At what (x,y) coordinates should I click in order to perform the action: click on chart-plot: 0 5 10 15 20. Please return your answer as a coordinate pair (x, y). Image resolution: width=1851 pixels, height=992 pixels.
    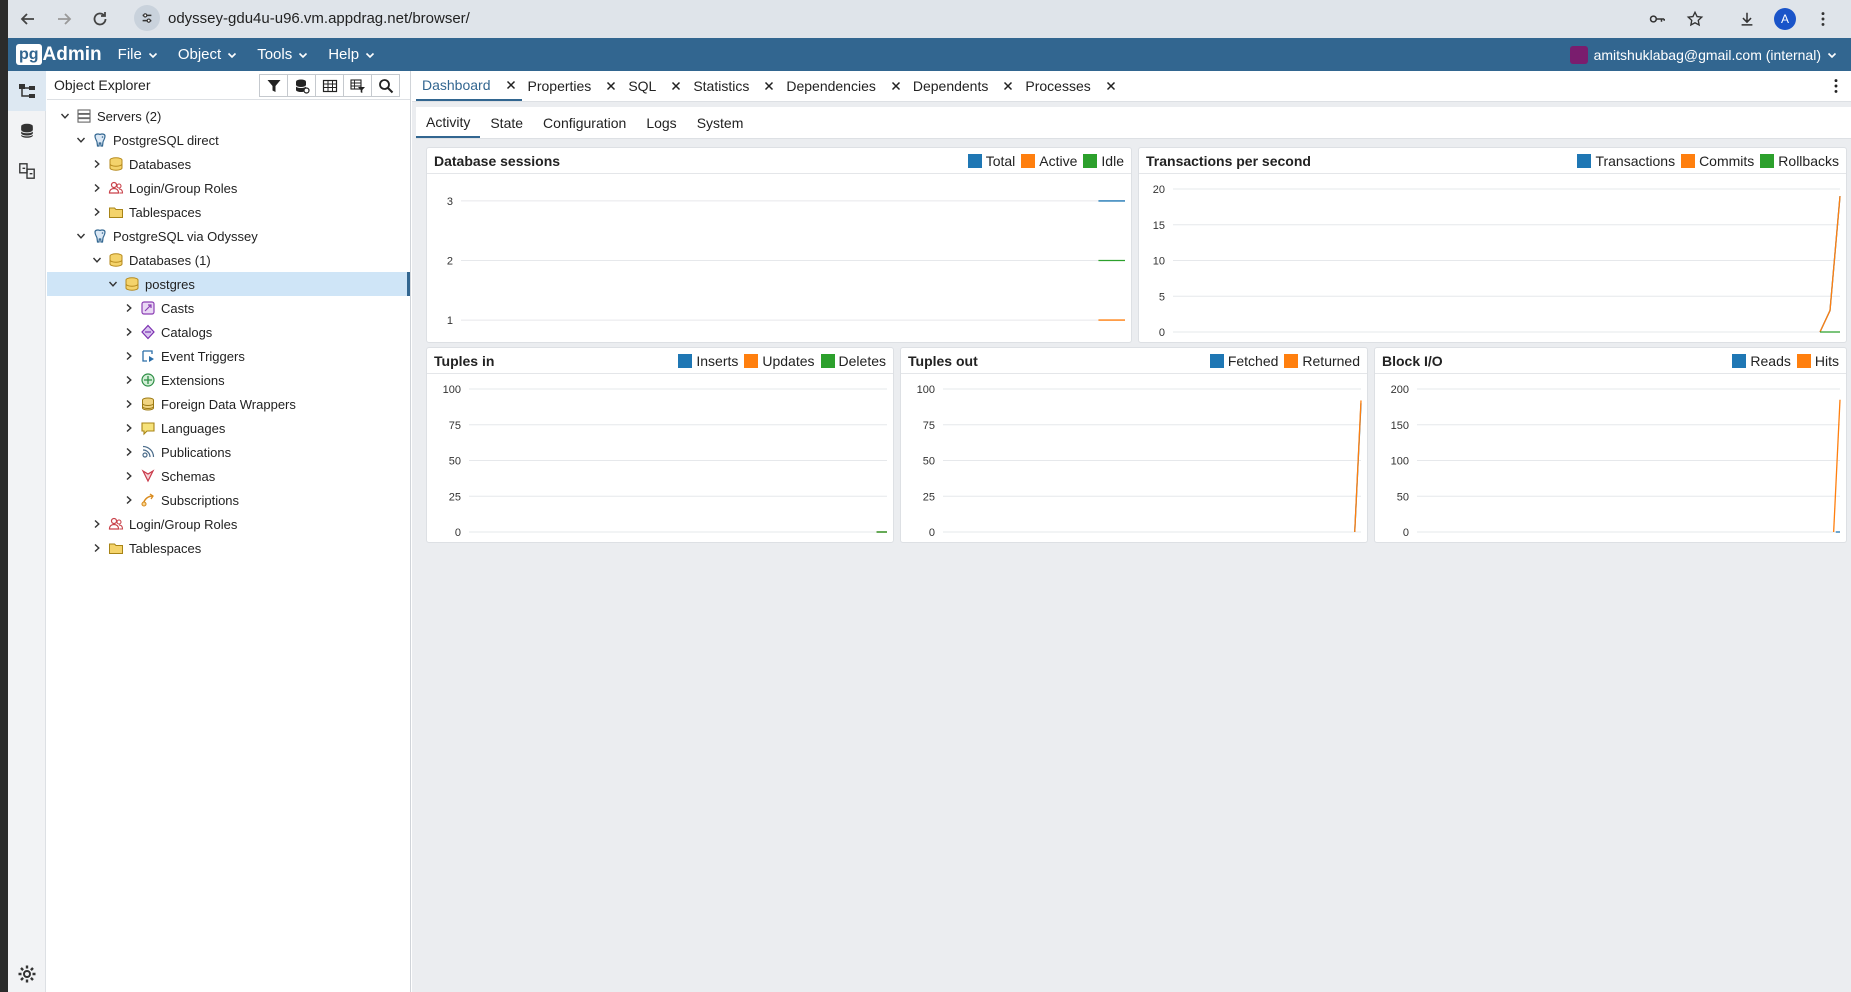
    Looking at the image, I should click on (1497, 261).